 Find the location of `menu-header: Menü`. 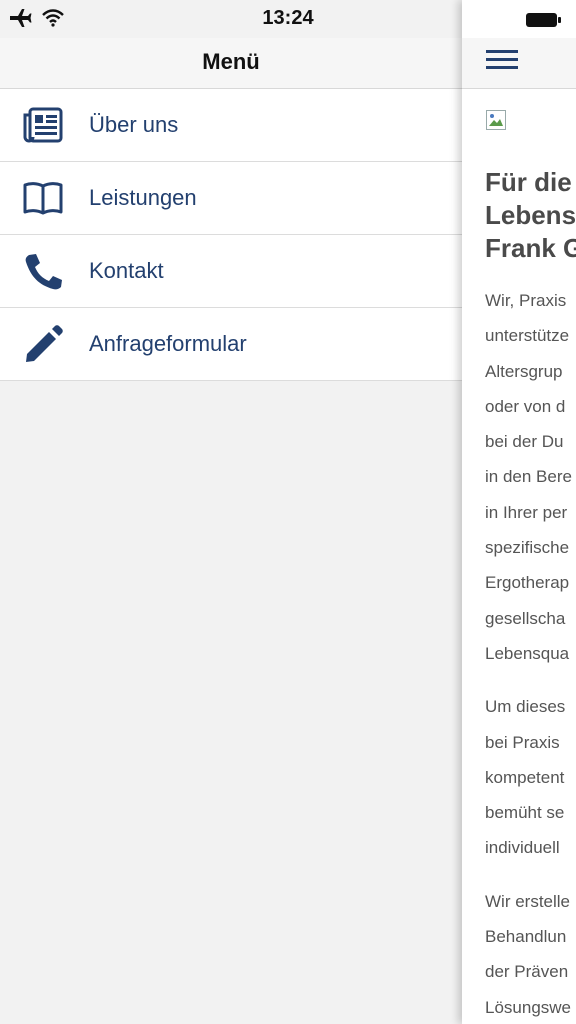

menu-header: Menü is located at coordinates (231, 63).